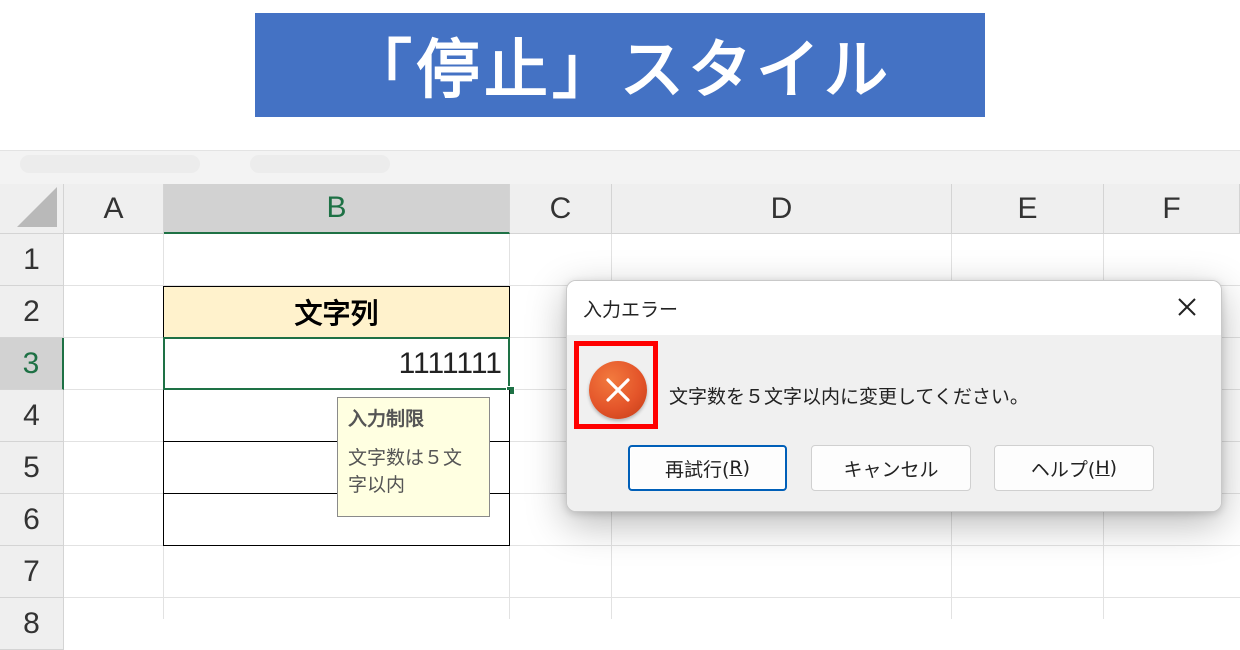  What do you see at coordinates (114, 209) in the screenshot?
I see `column-header-a: A` at bounding box center [114, 209].